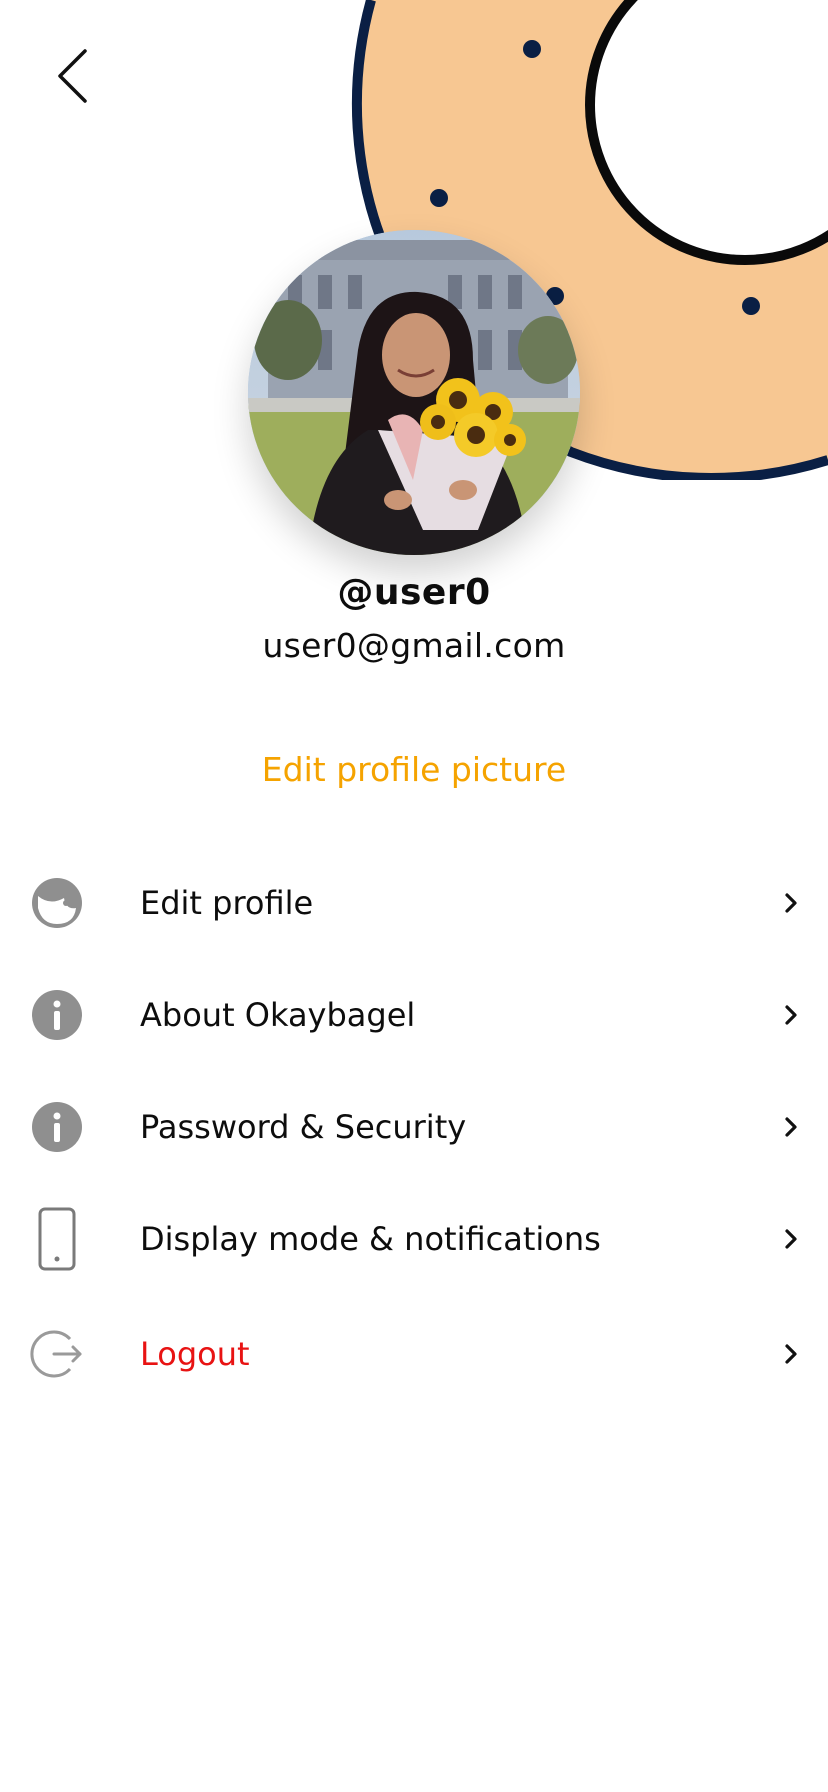  What do you see at coordinates (195, 1354) in the screenshot?
I see `menu-item-label: Logout` at bounding box center [195, 1354].